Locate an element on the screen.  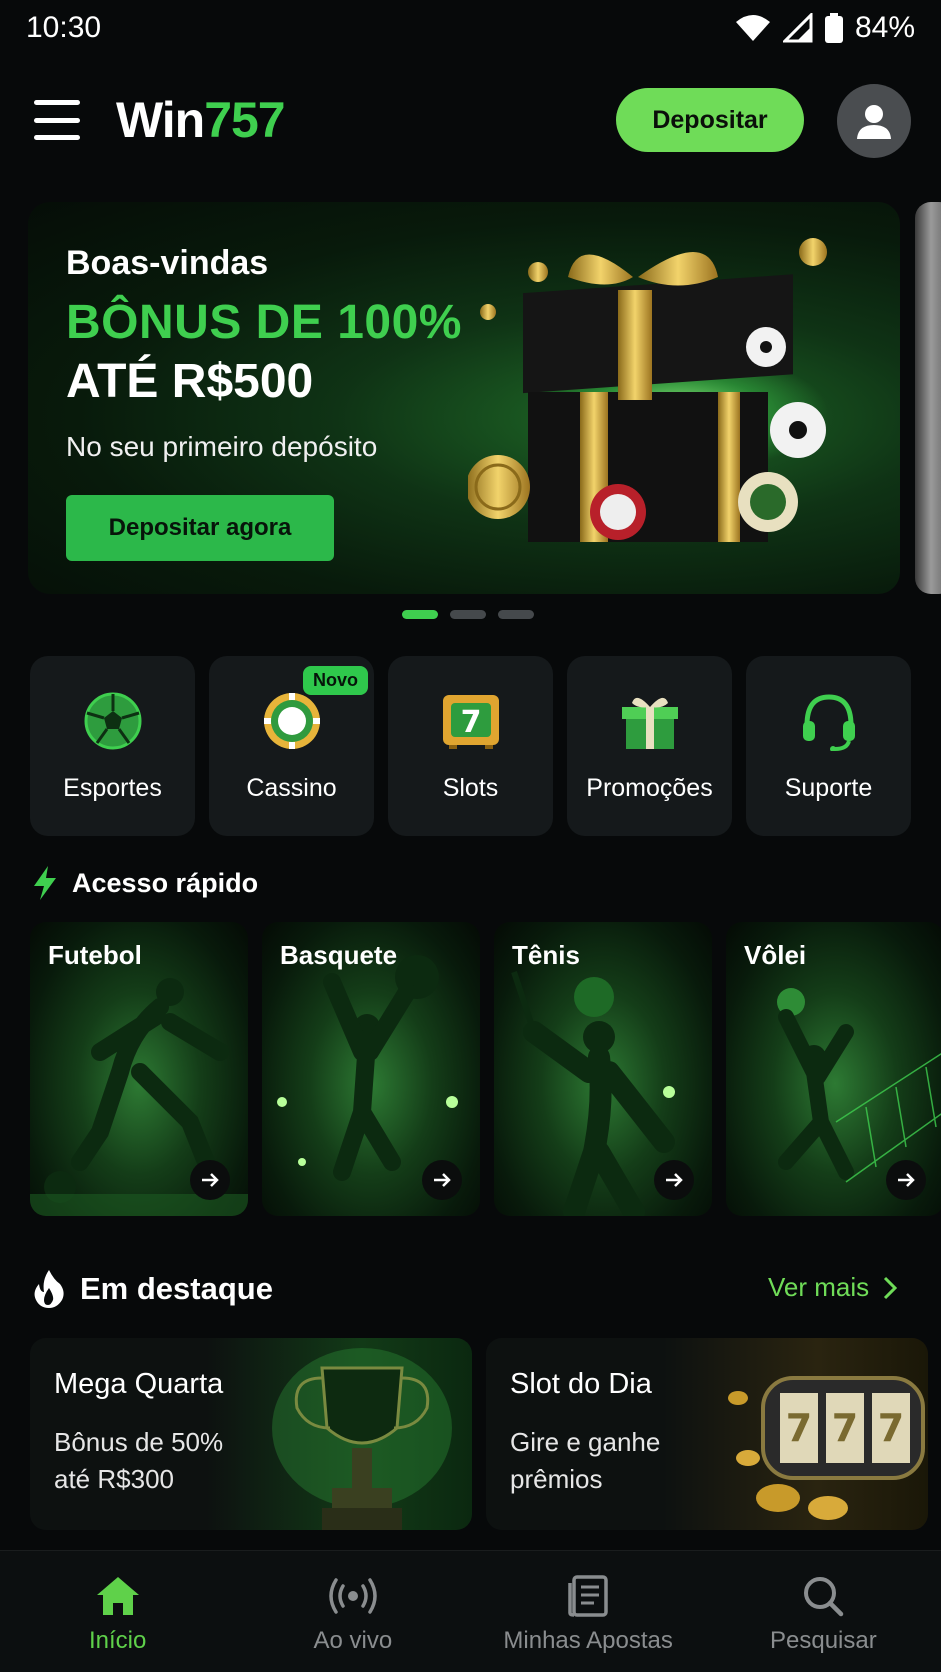
quick-access-label: Vôlei is located at coordinates (775, 955).